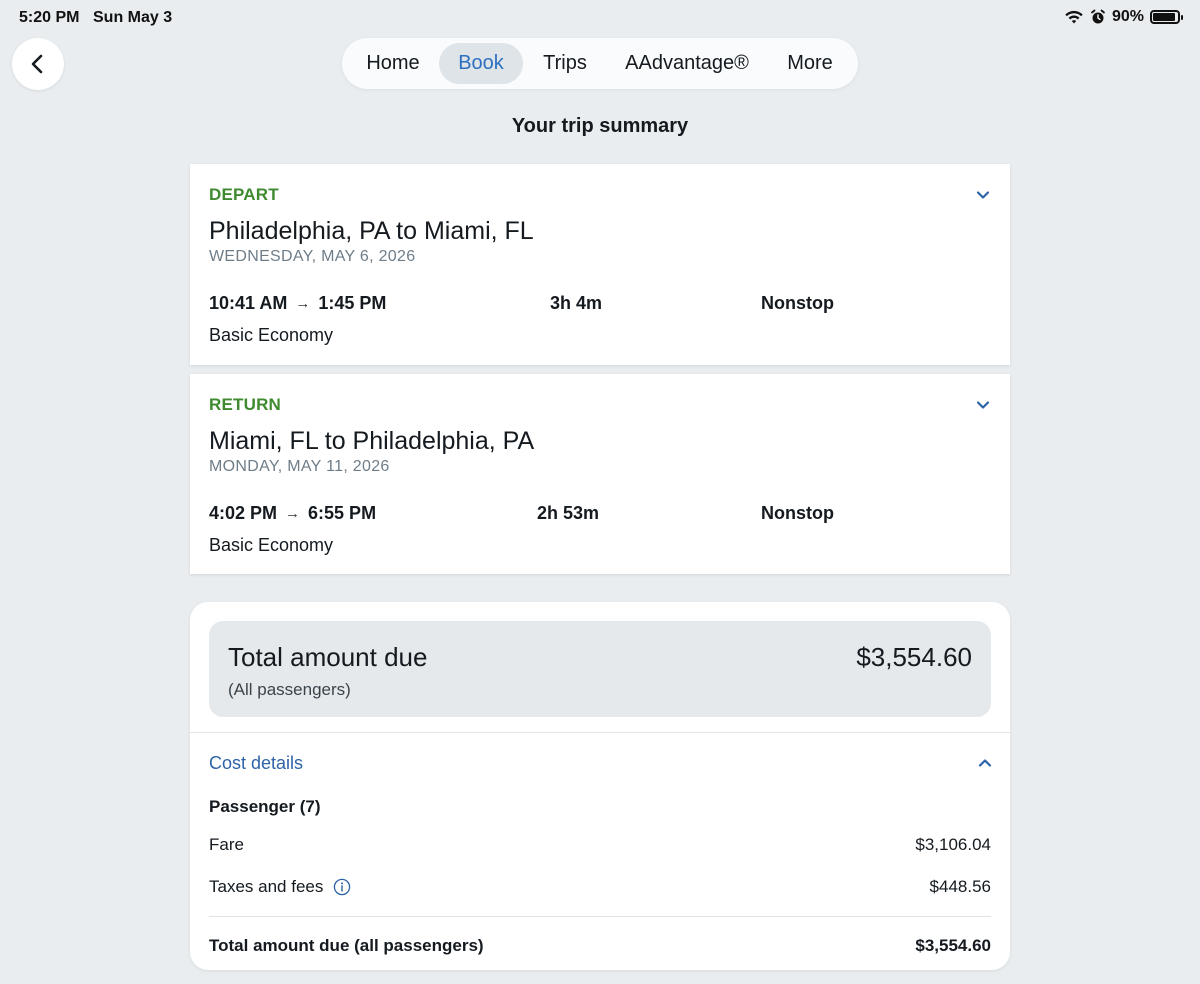 Image resolution: width=1200 pixels, height=984 pixels. I want to click on passenger-count: Passenger (7), so click(265, 806).